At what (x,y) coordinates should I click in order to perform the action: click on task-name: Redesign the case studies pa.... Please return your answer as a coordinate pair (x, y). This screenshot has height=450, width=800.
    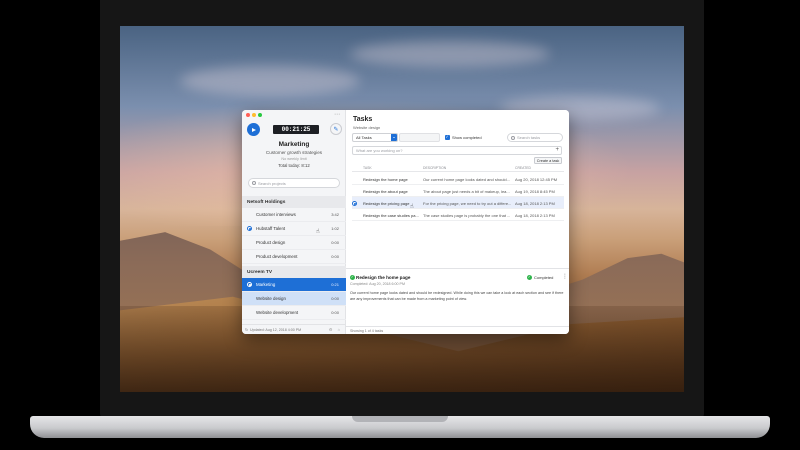
    Looking at the image, I should click on (391, 215).